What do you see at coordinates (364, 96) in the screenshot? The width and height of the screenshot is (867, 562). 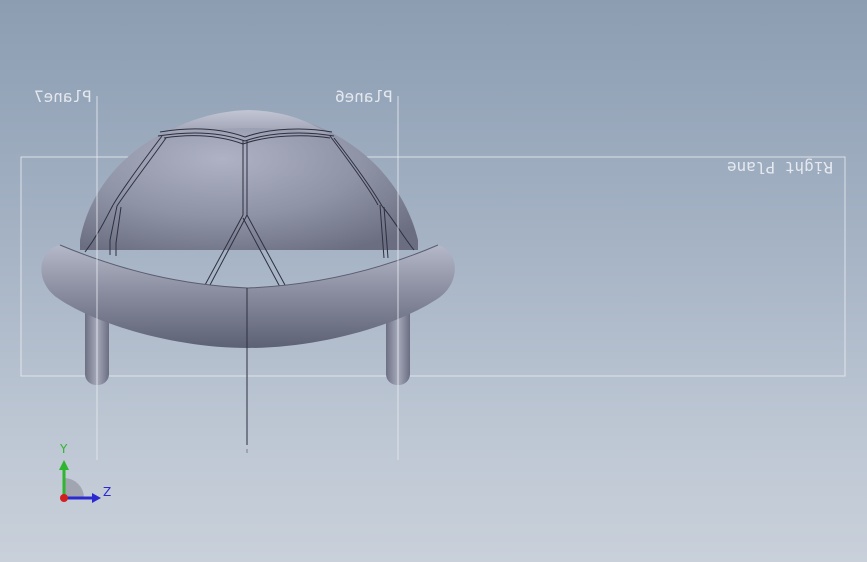 I see `plane6-label: Plane6` at bounding box center [364, 96].